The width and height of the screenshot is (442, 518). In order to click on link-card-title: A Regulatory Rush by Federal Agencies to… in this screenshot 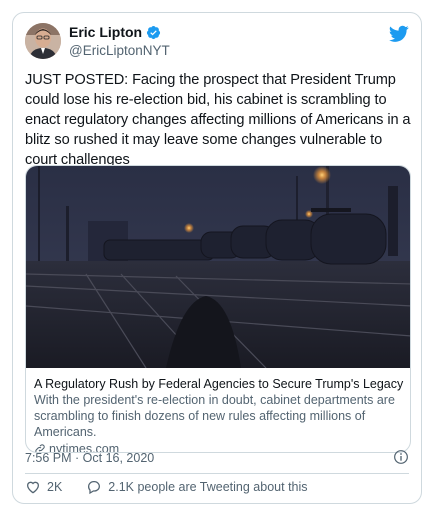, I will do `click(219, 384)`.